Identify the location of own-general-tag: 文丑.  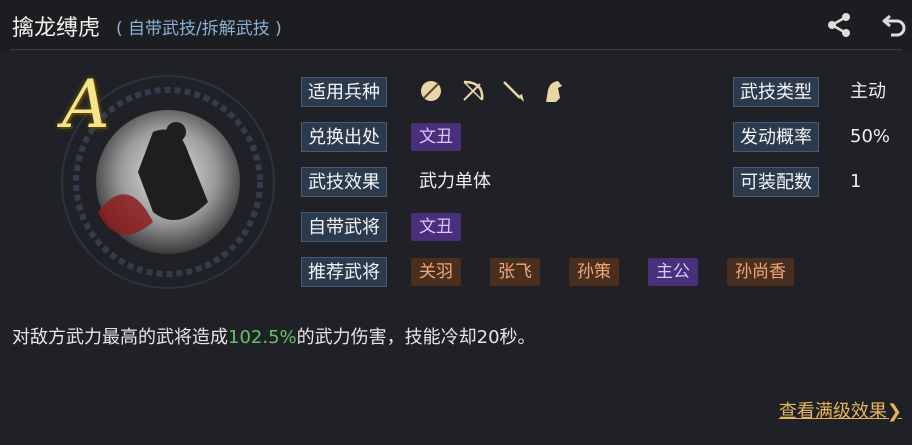
(436, 227).